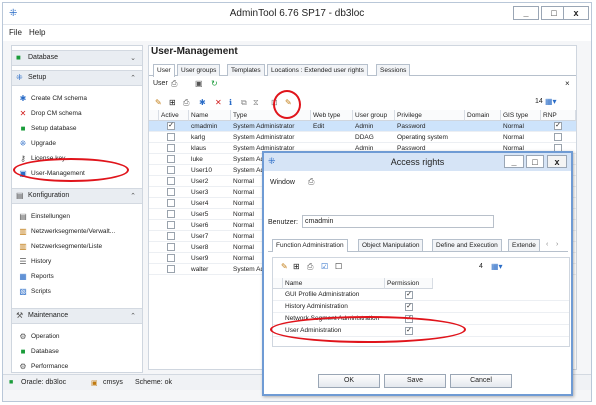  Describe the element at coordinates (332, 115) in the screenshot. I see `header-web-type: Web type` at that location.